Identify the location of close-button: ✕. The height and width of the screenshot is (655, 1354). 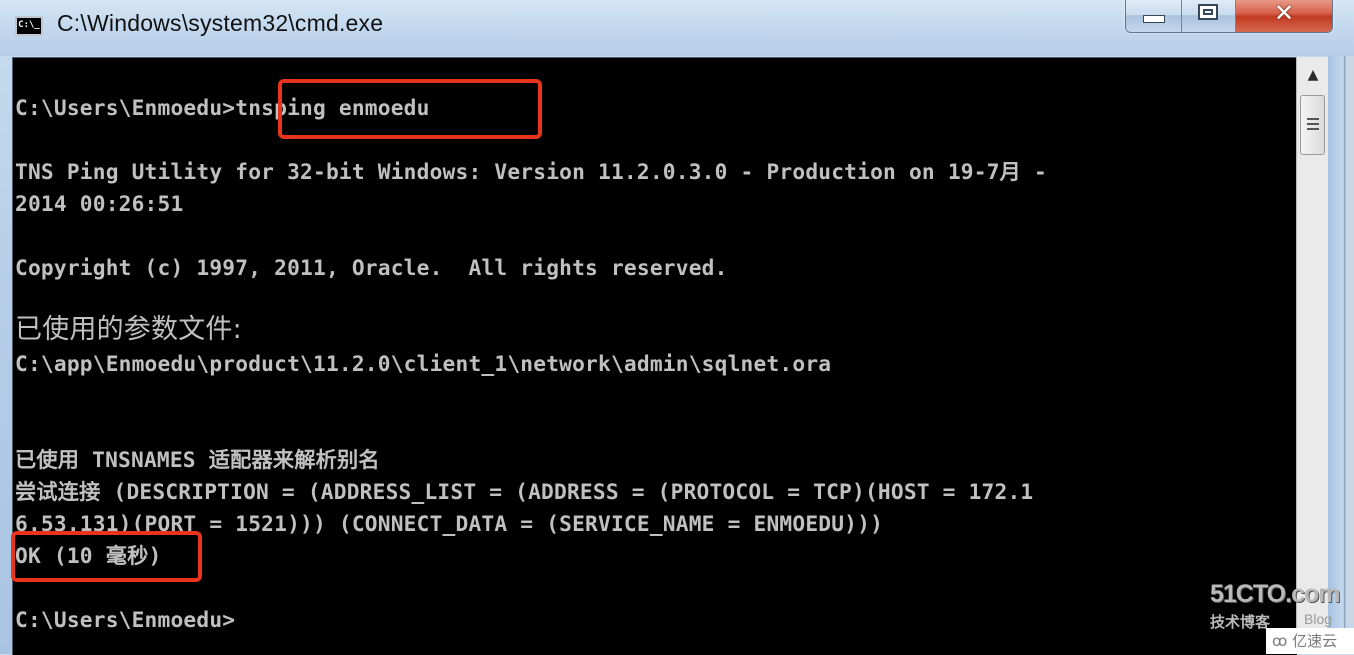
(1284, 16).